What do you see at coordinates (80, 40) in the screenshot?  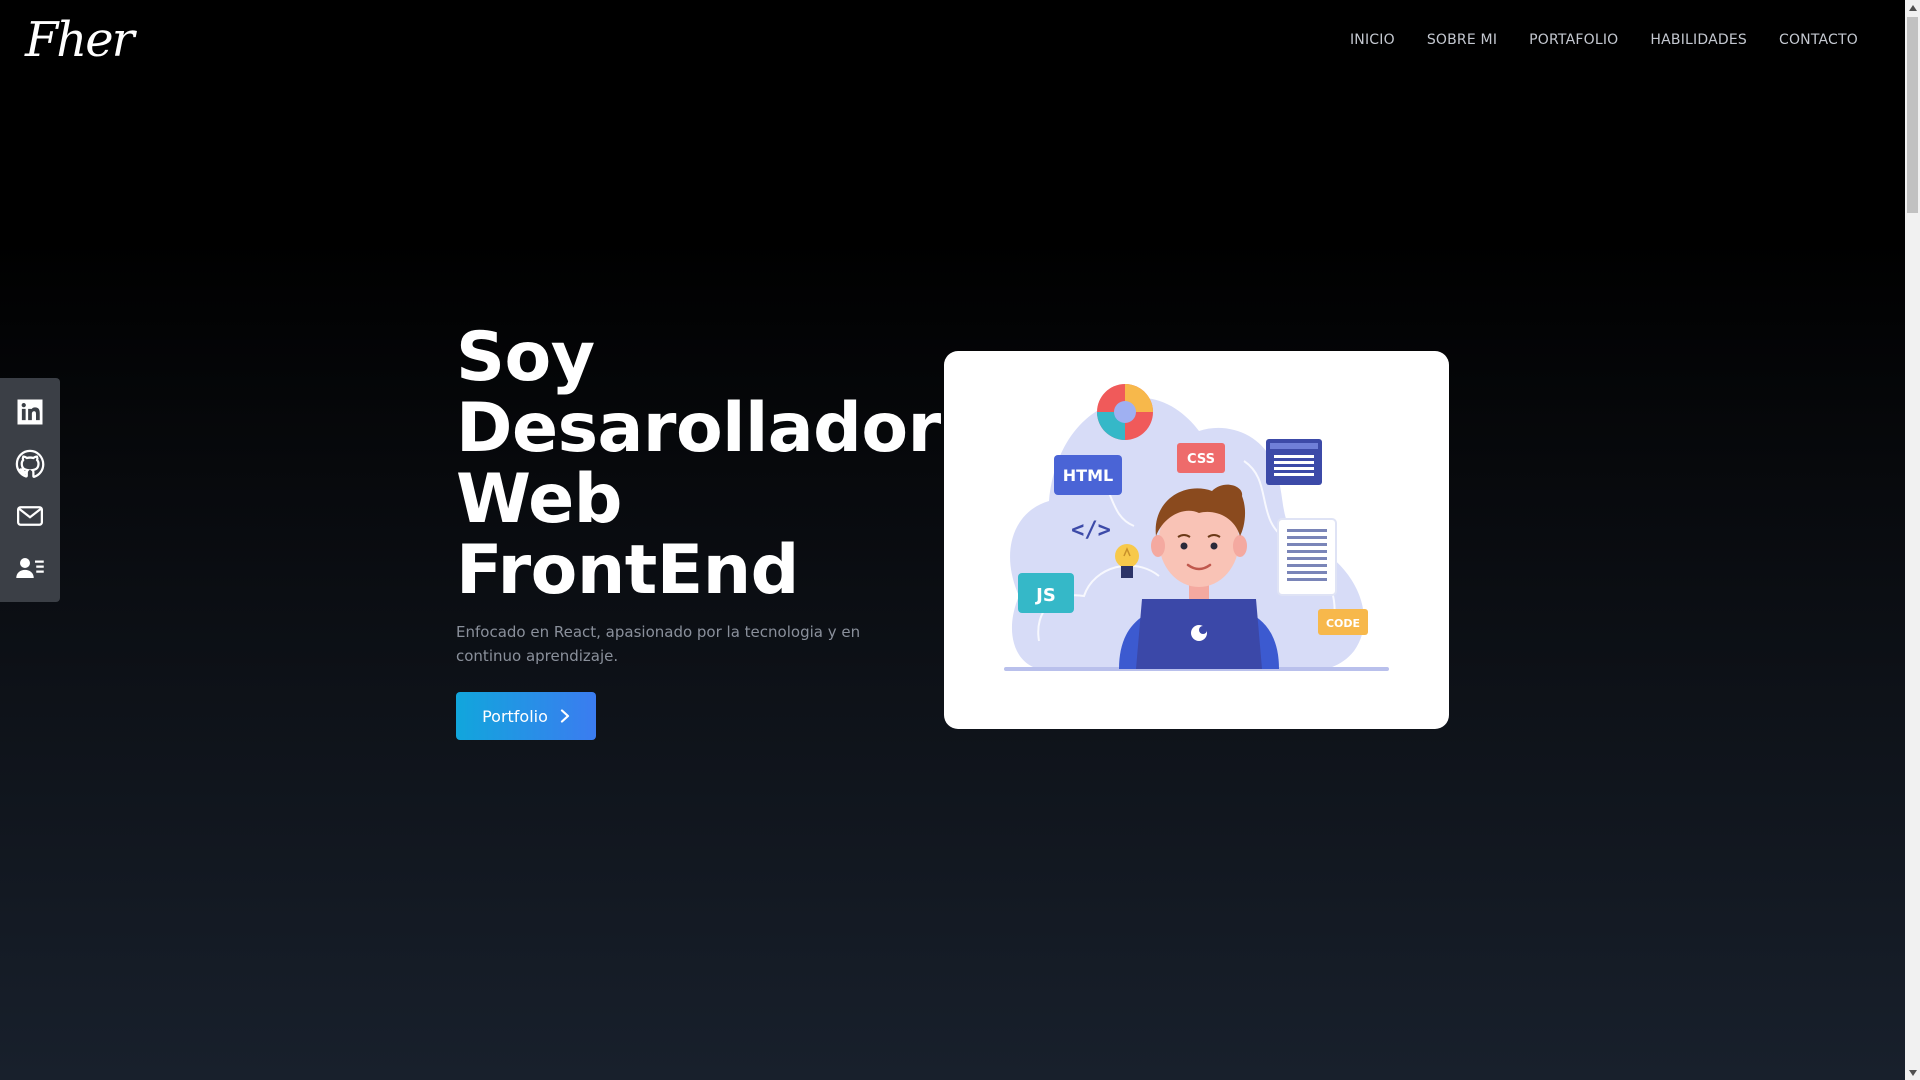 I see `site-logo: Fher` at bounding box center [80, 40].